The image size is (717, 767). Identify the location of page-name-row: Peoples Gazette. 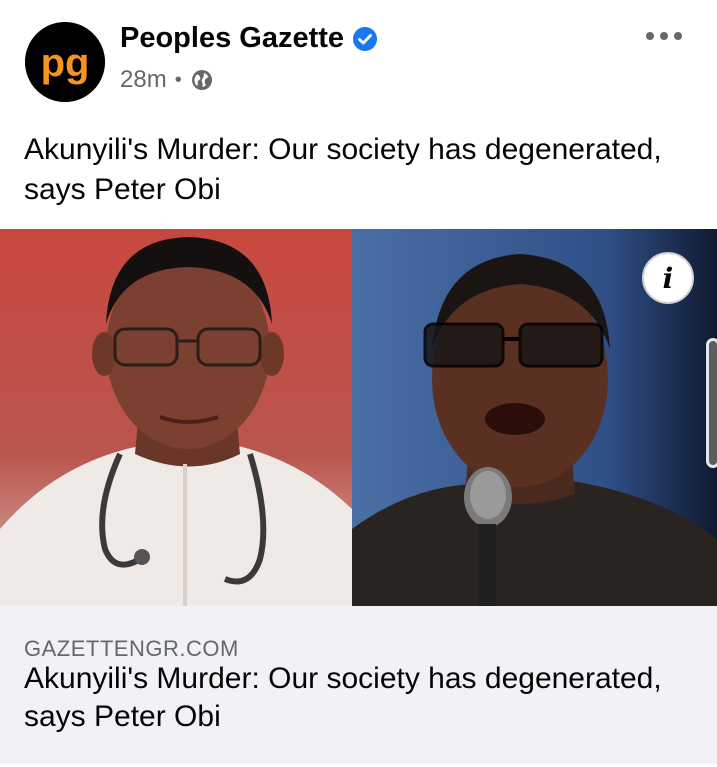
(249, 38).